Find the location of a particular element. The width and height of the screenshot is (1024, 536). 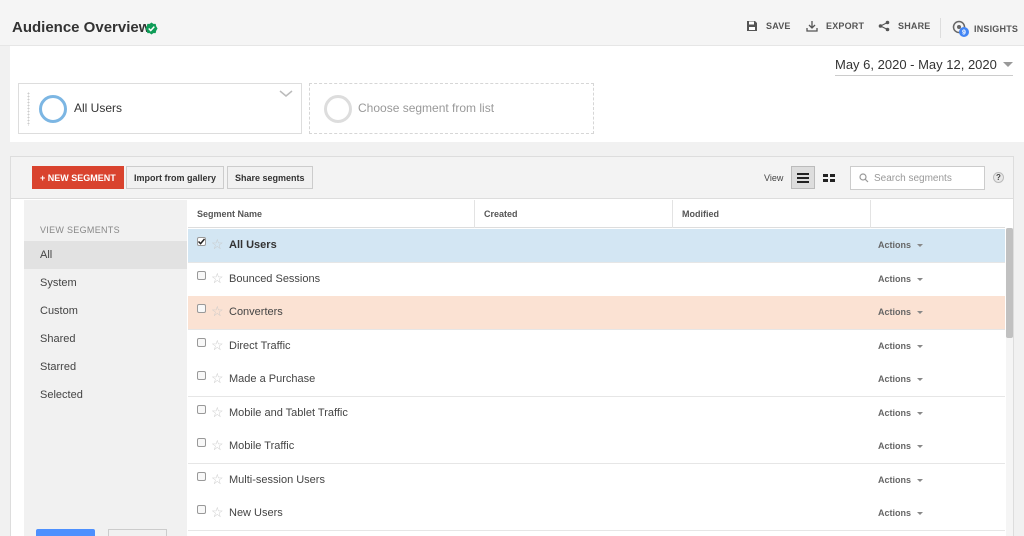

list-view-icon is located at coordinates (803, 177).